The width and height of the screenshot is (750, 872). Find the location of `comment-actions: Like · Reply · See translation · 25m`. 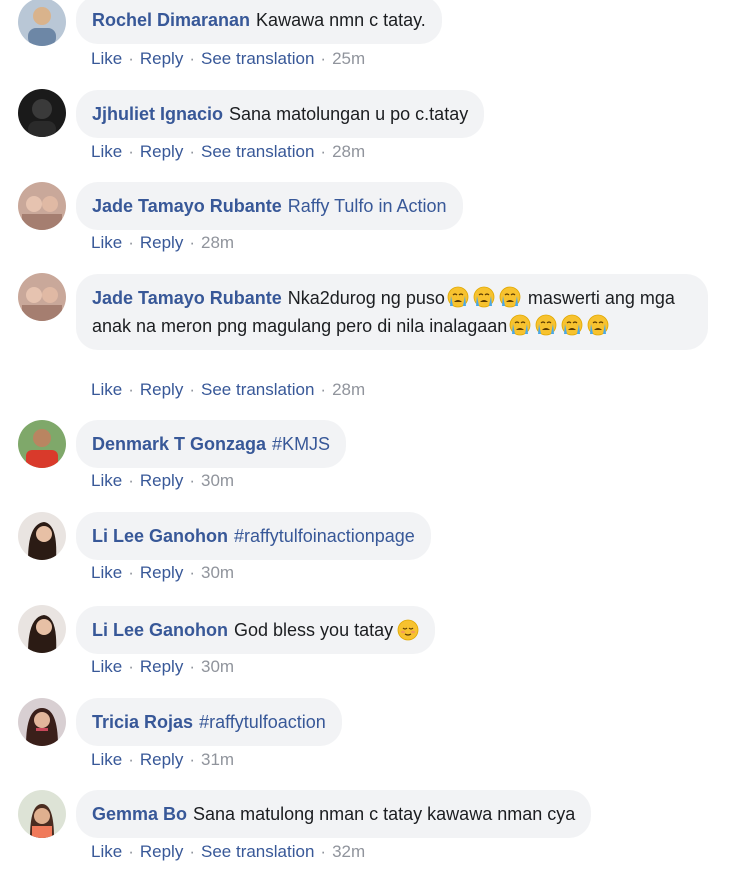

comment-actions: Like · Reply · See translation · 25m is located at coordinates (228, 59).